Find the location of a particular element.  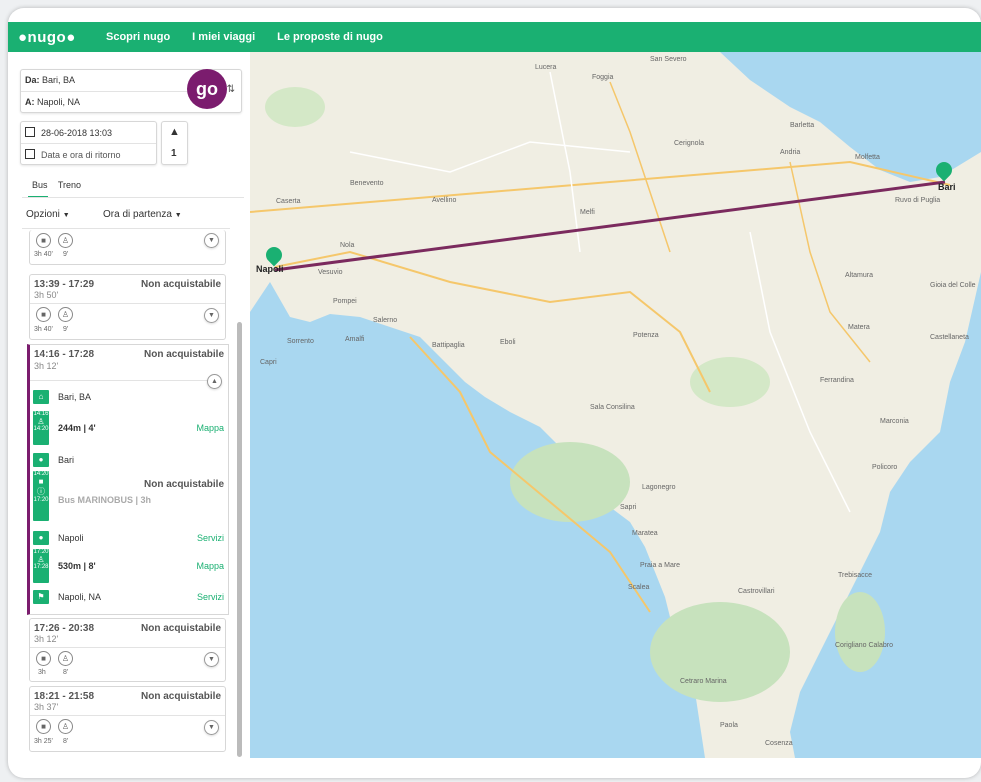

end-location: Napoli, NA is located at coordinates (80, 597).